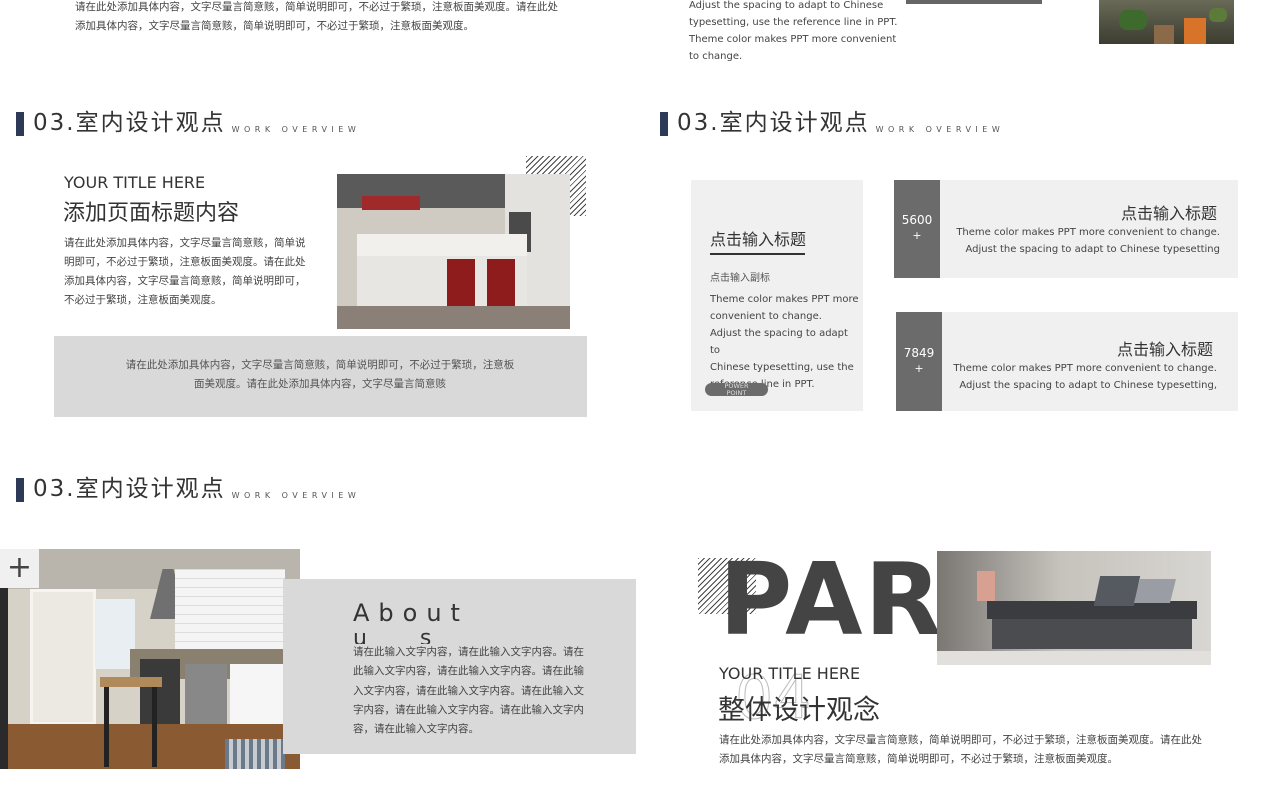  Describe the element at coordinates (793, 39) in the screenshot. I see `top-right-line-3: Theme color makes PPT more convenient` at that location.